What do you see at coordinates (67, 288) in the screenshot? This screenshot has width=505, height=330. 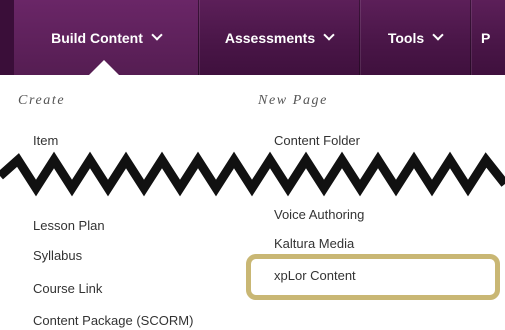 I see `menu-item-course-link: Course Link` at bounding box center [67, 288].